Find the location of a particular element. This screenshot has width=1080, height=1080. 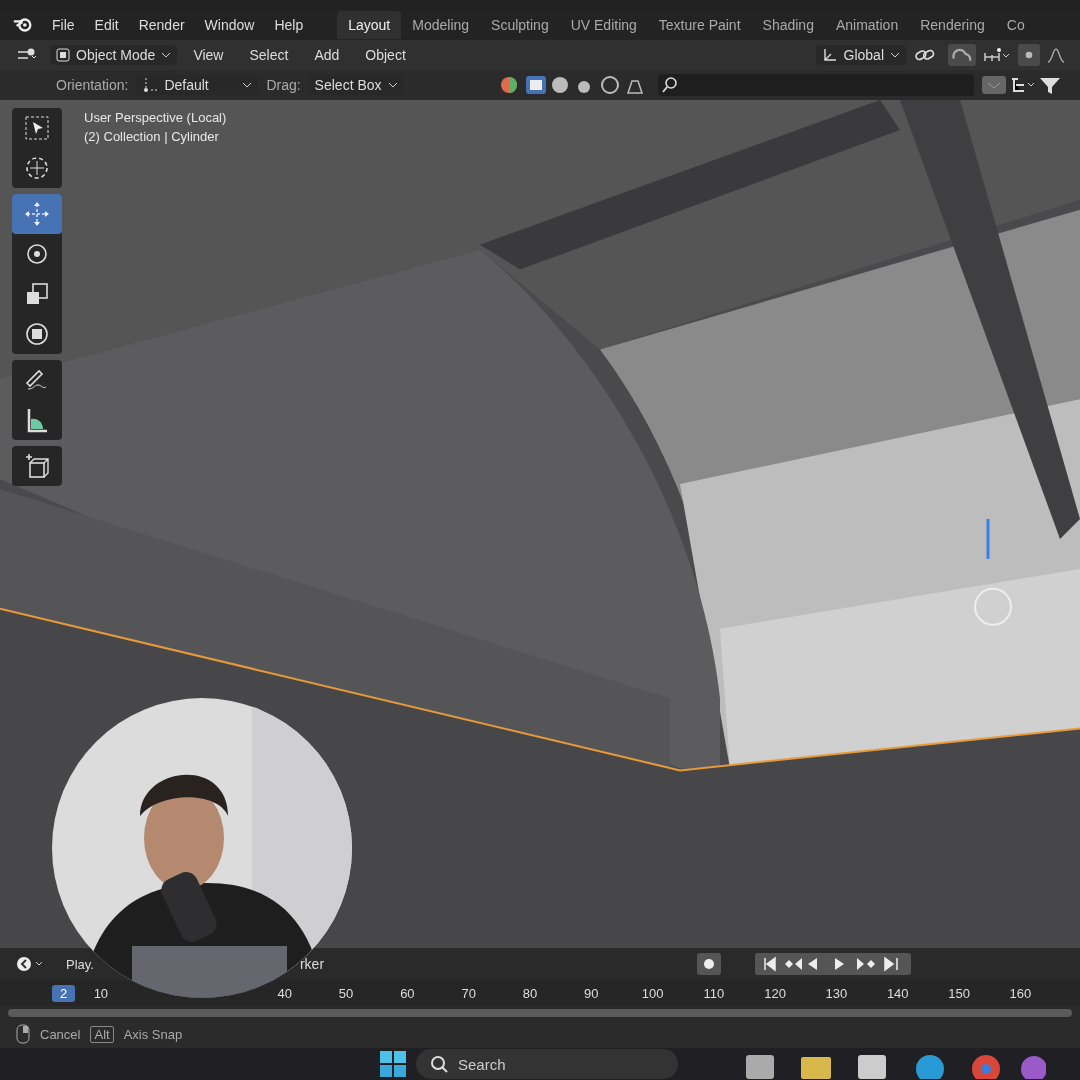

frame-number: 120 is located at coordinates (775, 993).